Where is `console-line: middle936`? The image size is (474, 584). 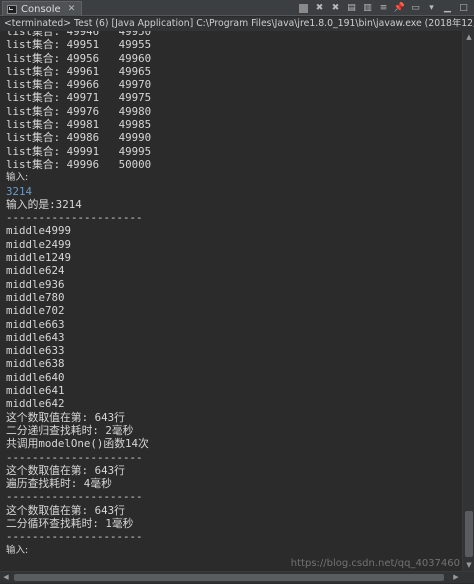 console-line: middle936 is located at coordinates (35, 284).